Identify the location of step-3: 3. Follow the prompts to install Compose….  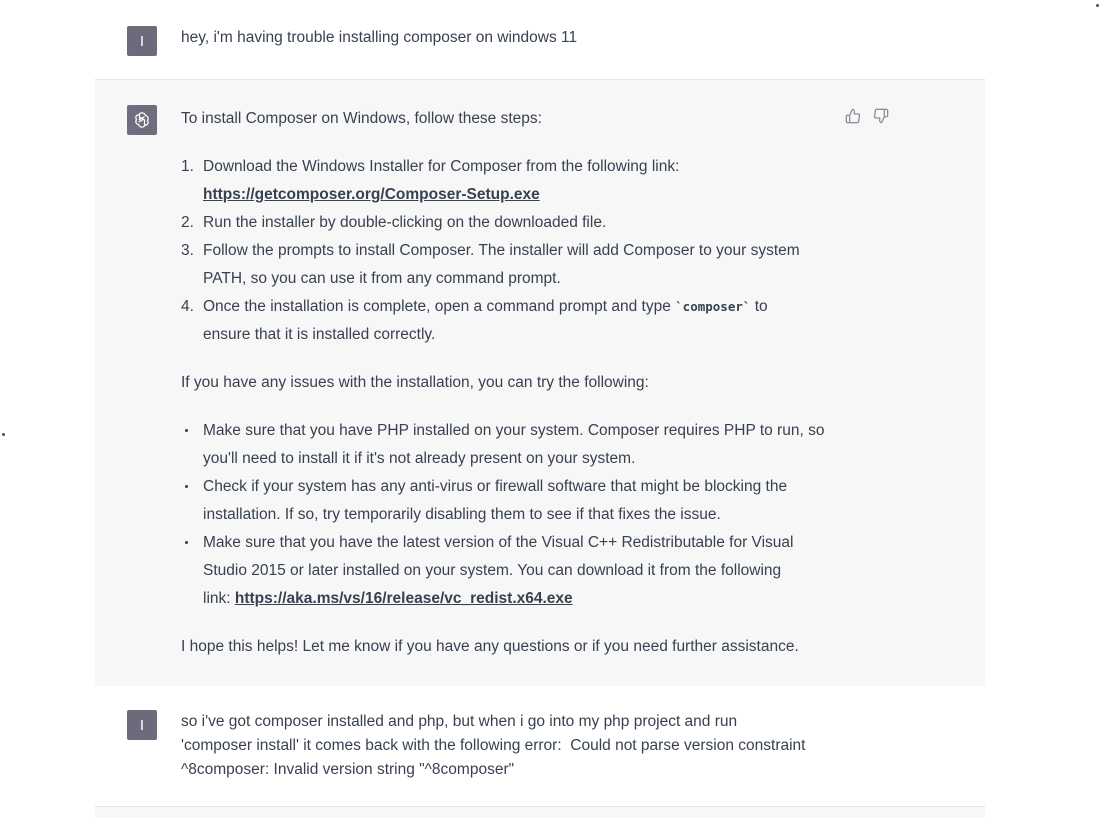
(511, 265).